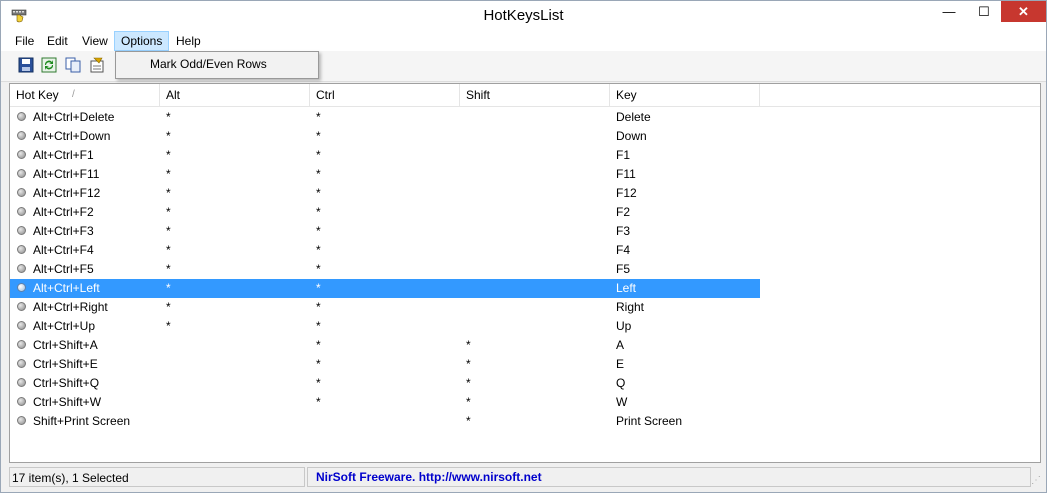 This screenshot has width=1047, height=493. I want to click on cell-key: Down, so click(631, 136).